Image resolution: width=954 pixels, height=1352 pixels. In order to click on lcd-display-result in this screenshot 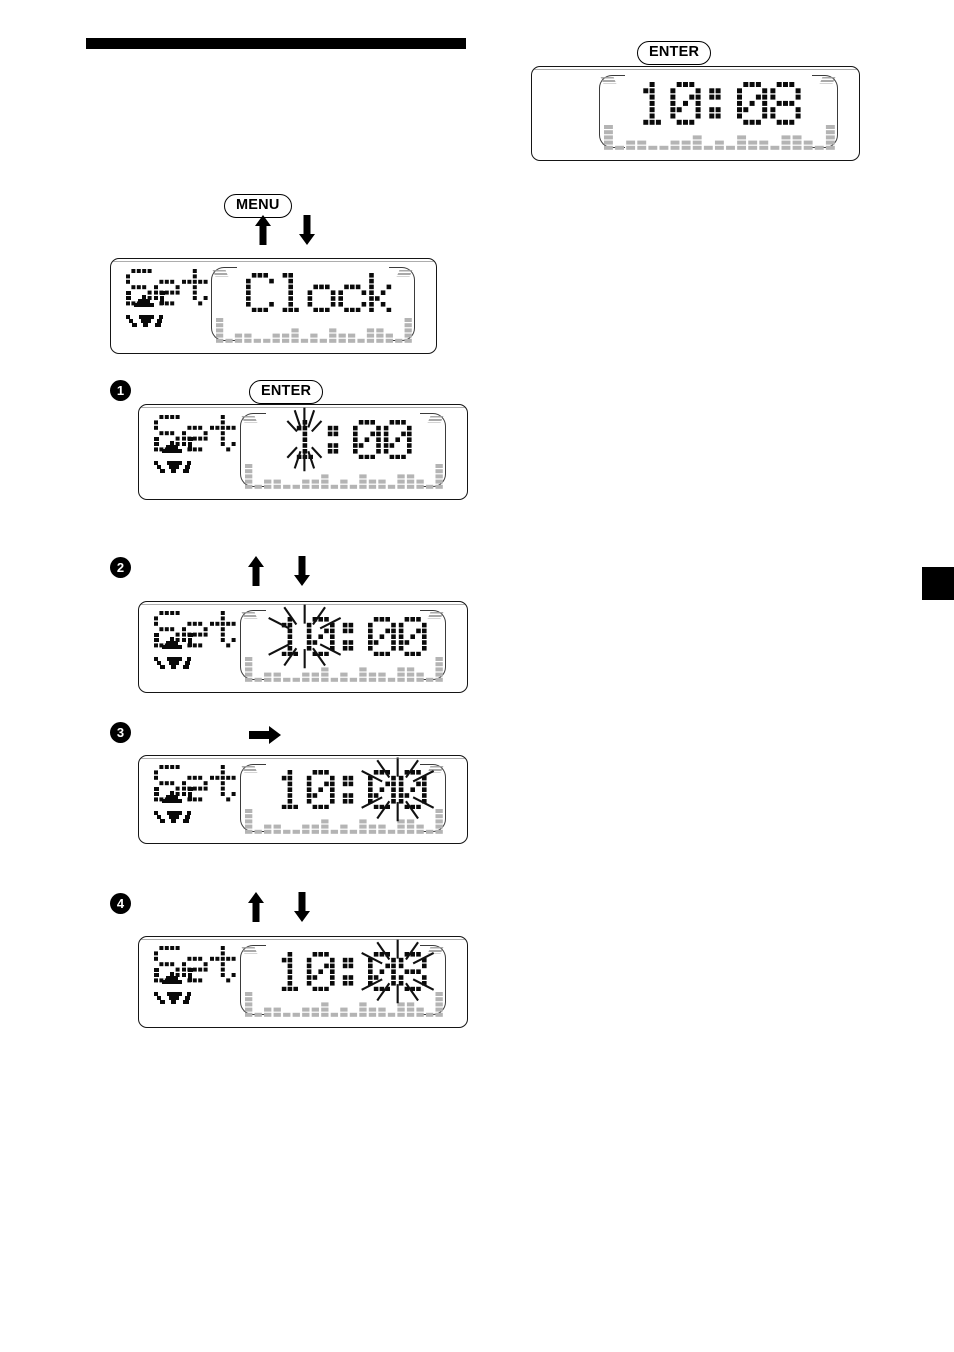, I will do `click(695, 113)`.